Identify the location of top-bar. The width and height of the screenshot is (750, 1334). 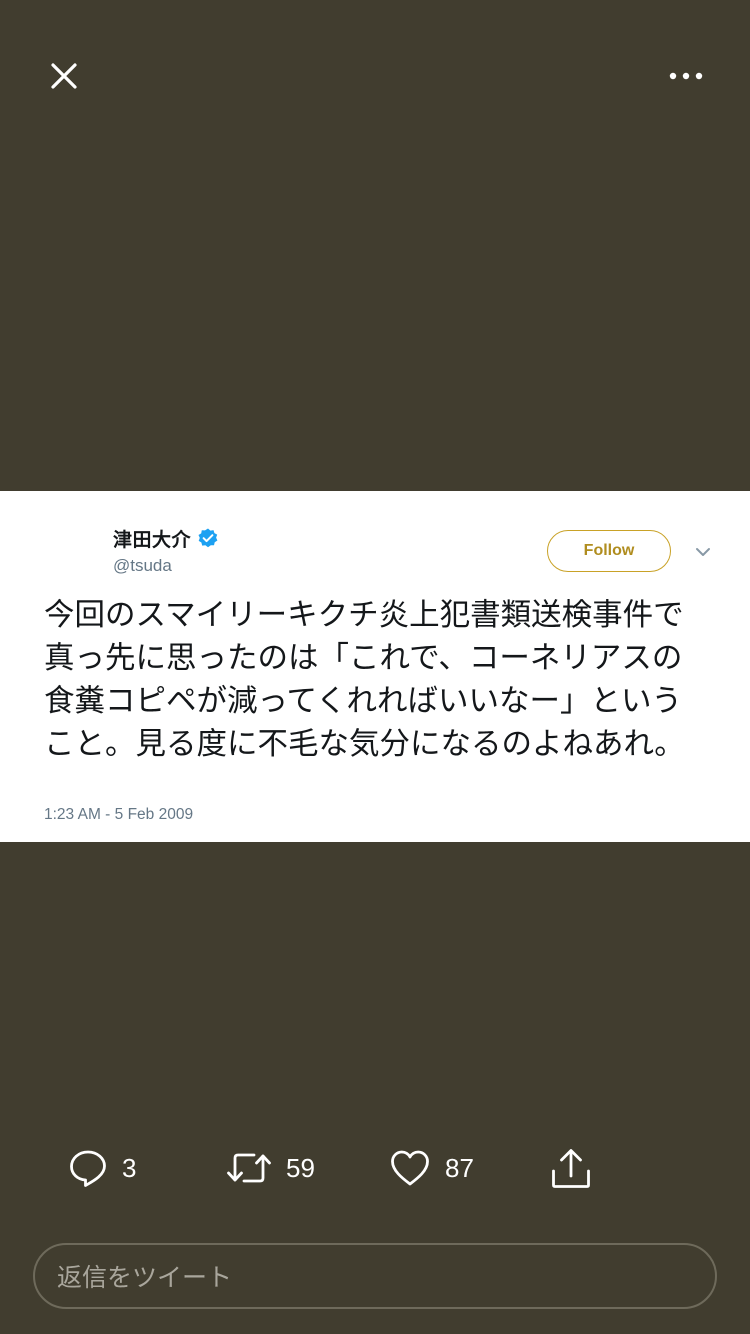
(375, 75).